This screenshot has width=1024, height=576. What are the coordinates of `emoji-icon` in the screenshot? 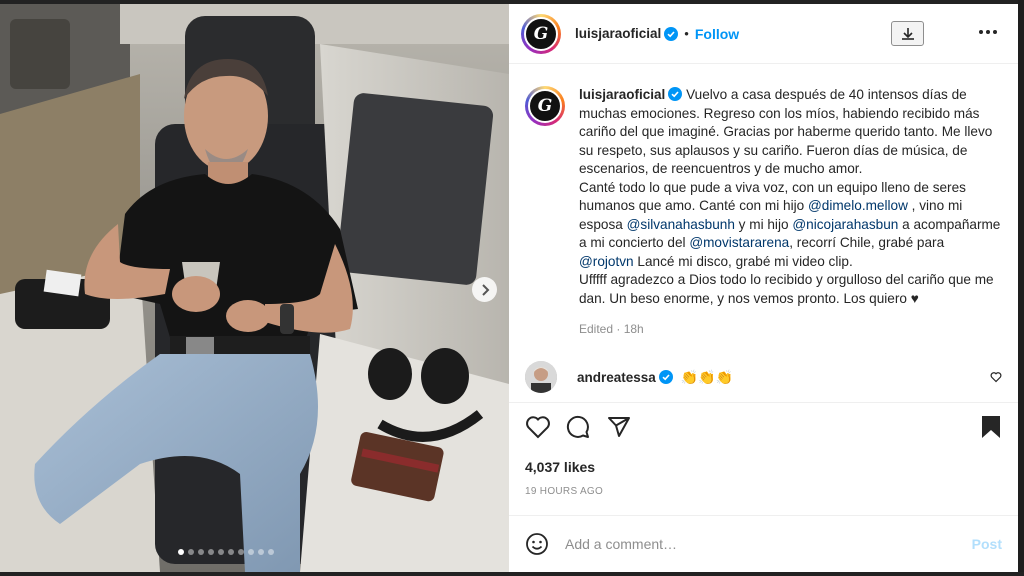 It's located at (537, 544).